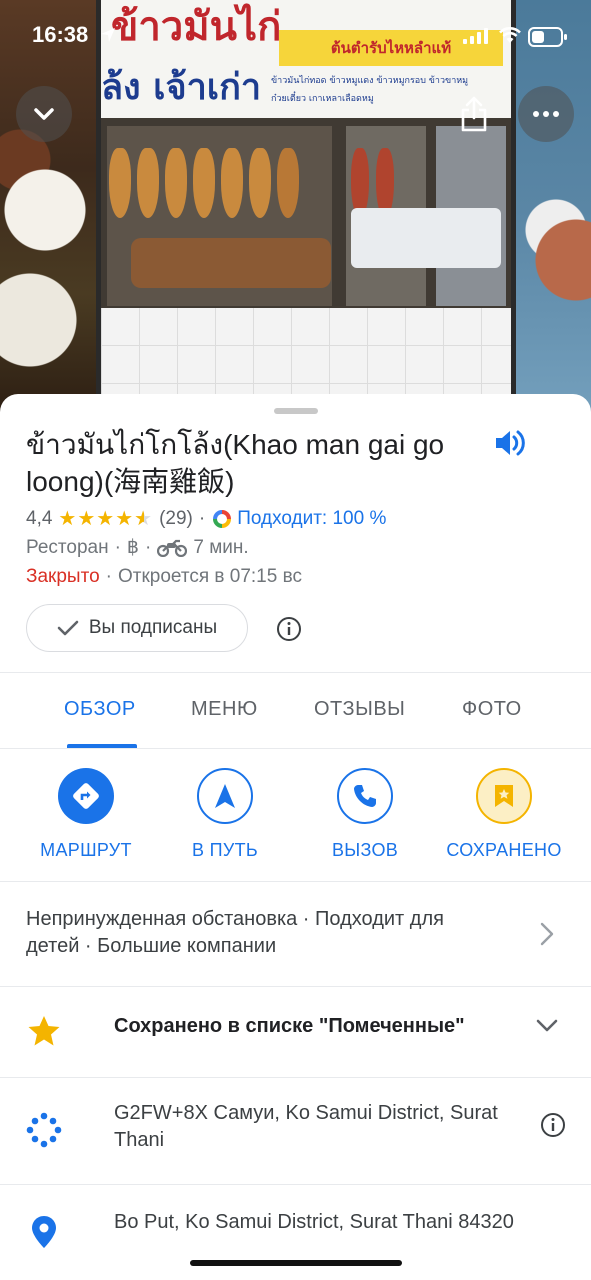  Describe the element at coordinates (221, 547) in the screenshot. I see `travel-time: 7 мин.` at that location.